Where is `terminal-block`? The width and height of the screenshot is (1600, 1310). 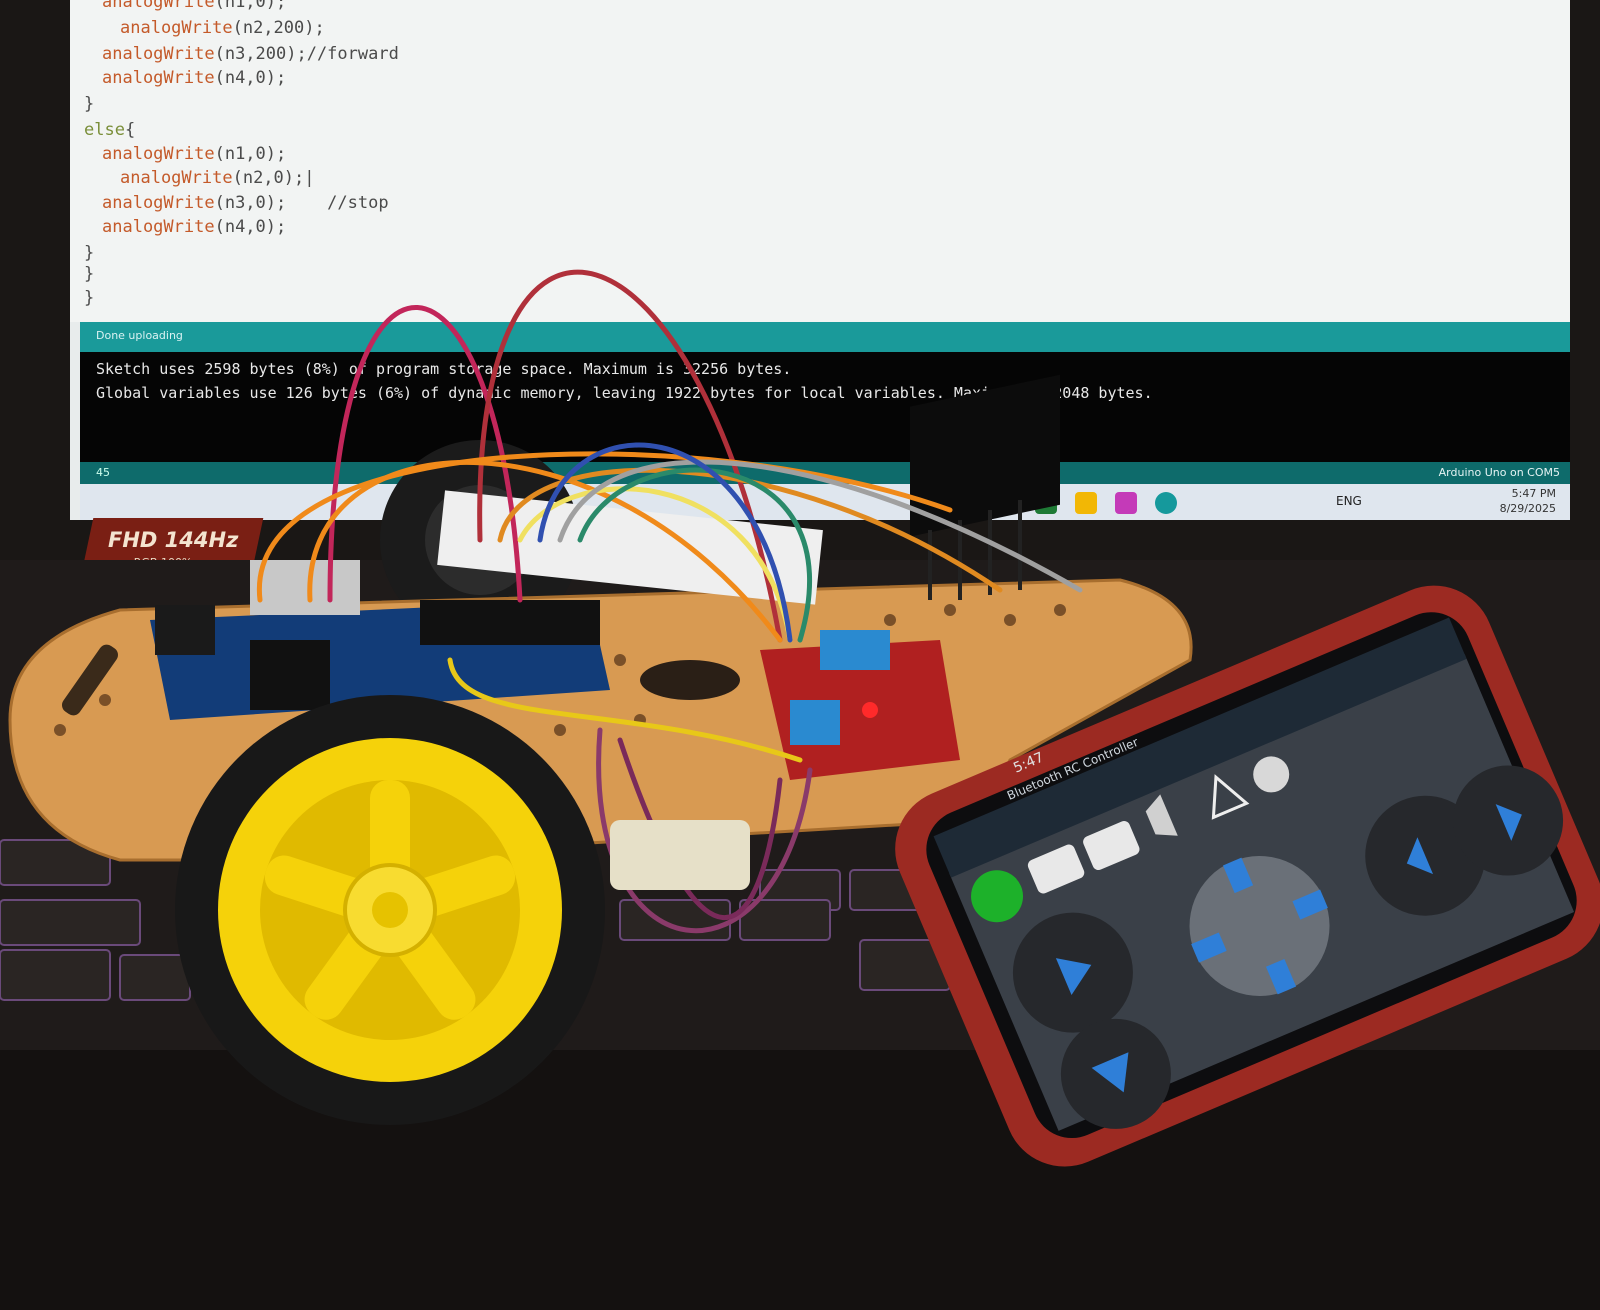 terminal-block is located at coordinates (855, 650).